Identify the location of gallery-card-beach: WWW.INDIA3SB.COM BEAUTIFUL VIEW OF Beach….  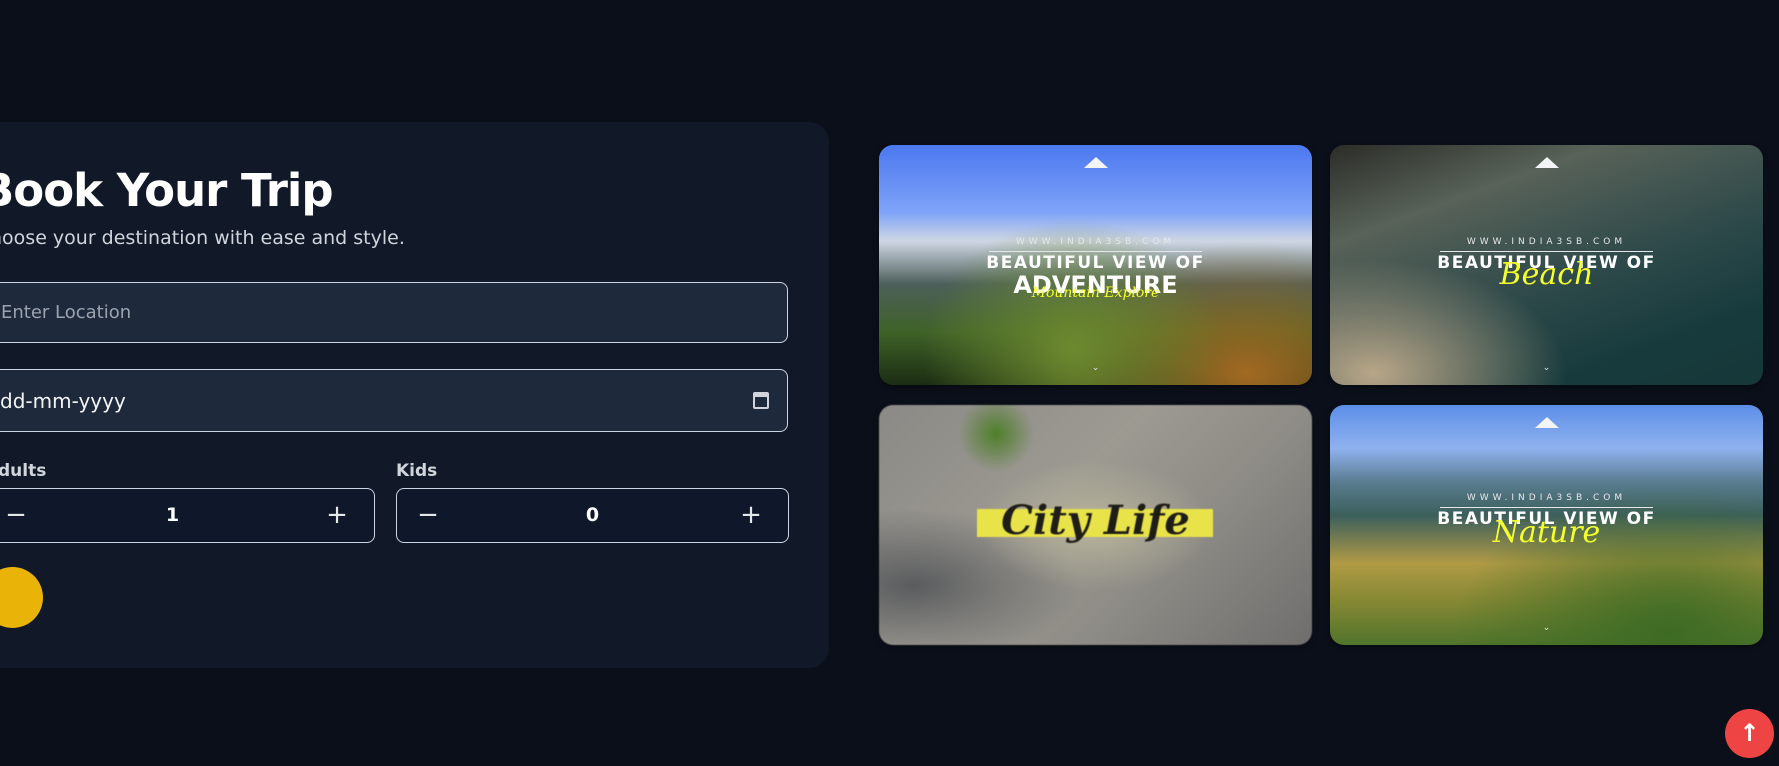
(1546, 265).